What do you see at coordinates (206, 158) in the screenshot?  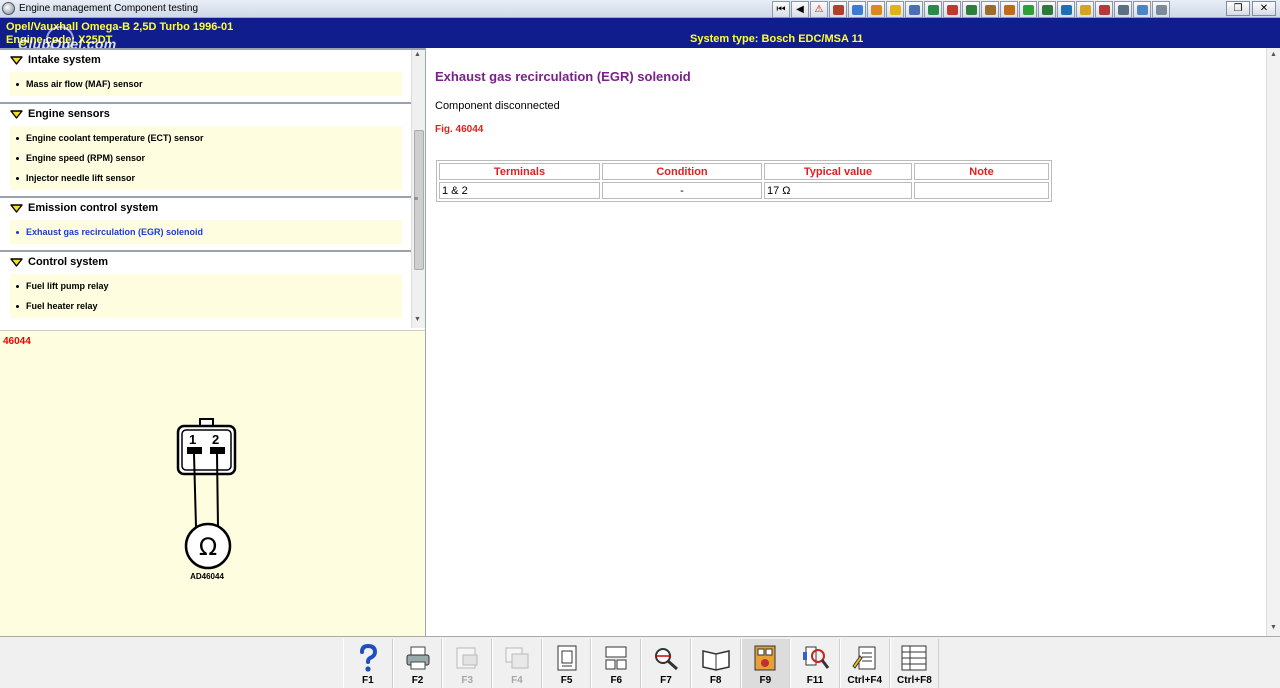 I see `component-item: Engine speed (RPM) sensor` at bounding box center [206, 158].